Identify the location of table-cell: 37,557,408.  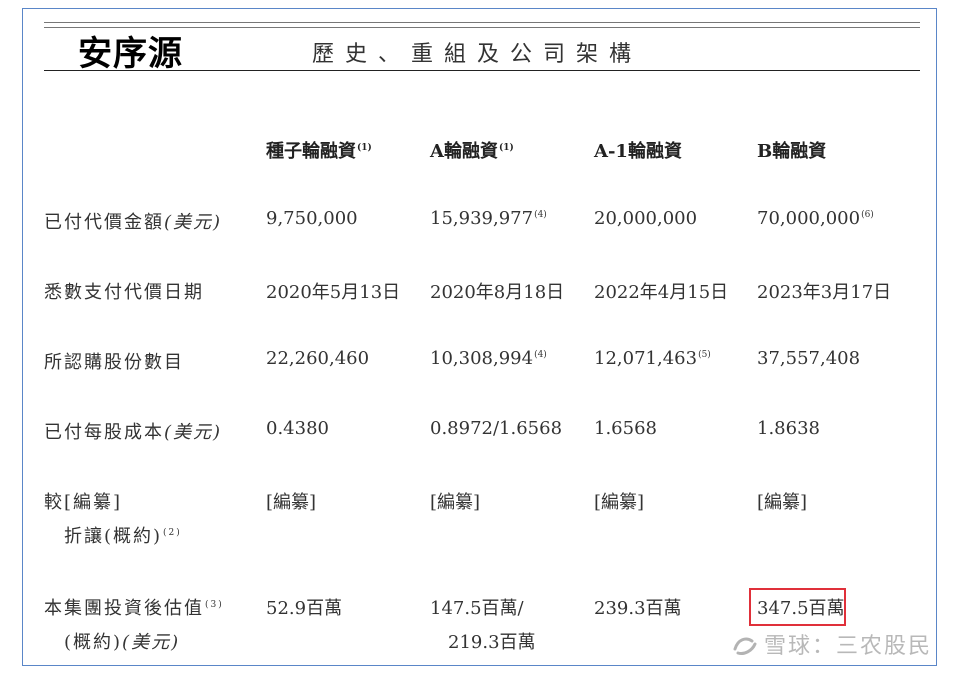
(808, 358).